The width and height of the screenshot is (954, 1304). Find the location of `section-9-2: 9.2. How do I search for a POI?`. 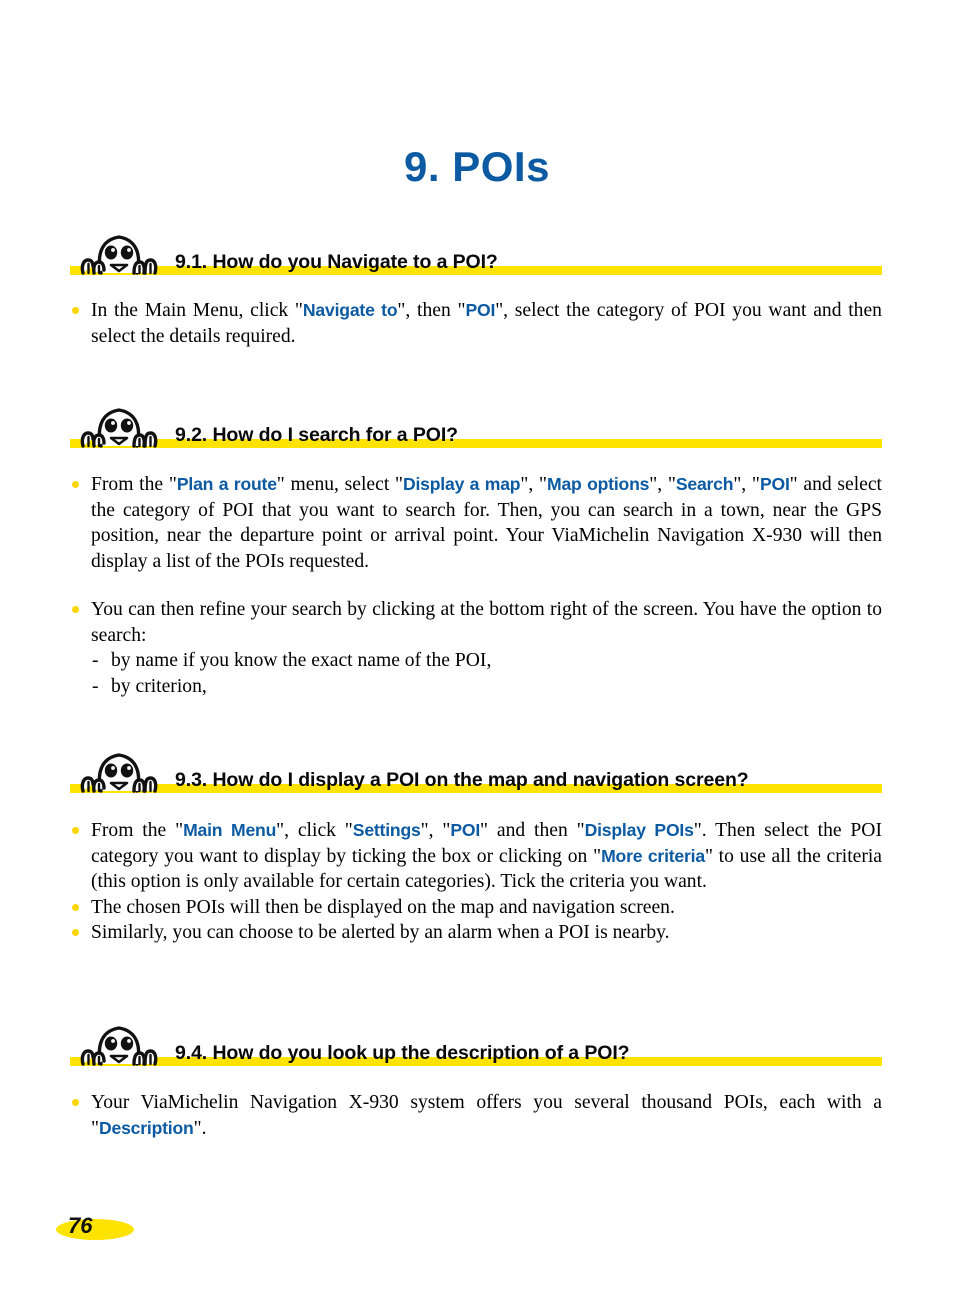

section-9-2: 9.2. How do I search for a POI? is located at coordinates (476, 420).